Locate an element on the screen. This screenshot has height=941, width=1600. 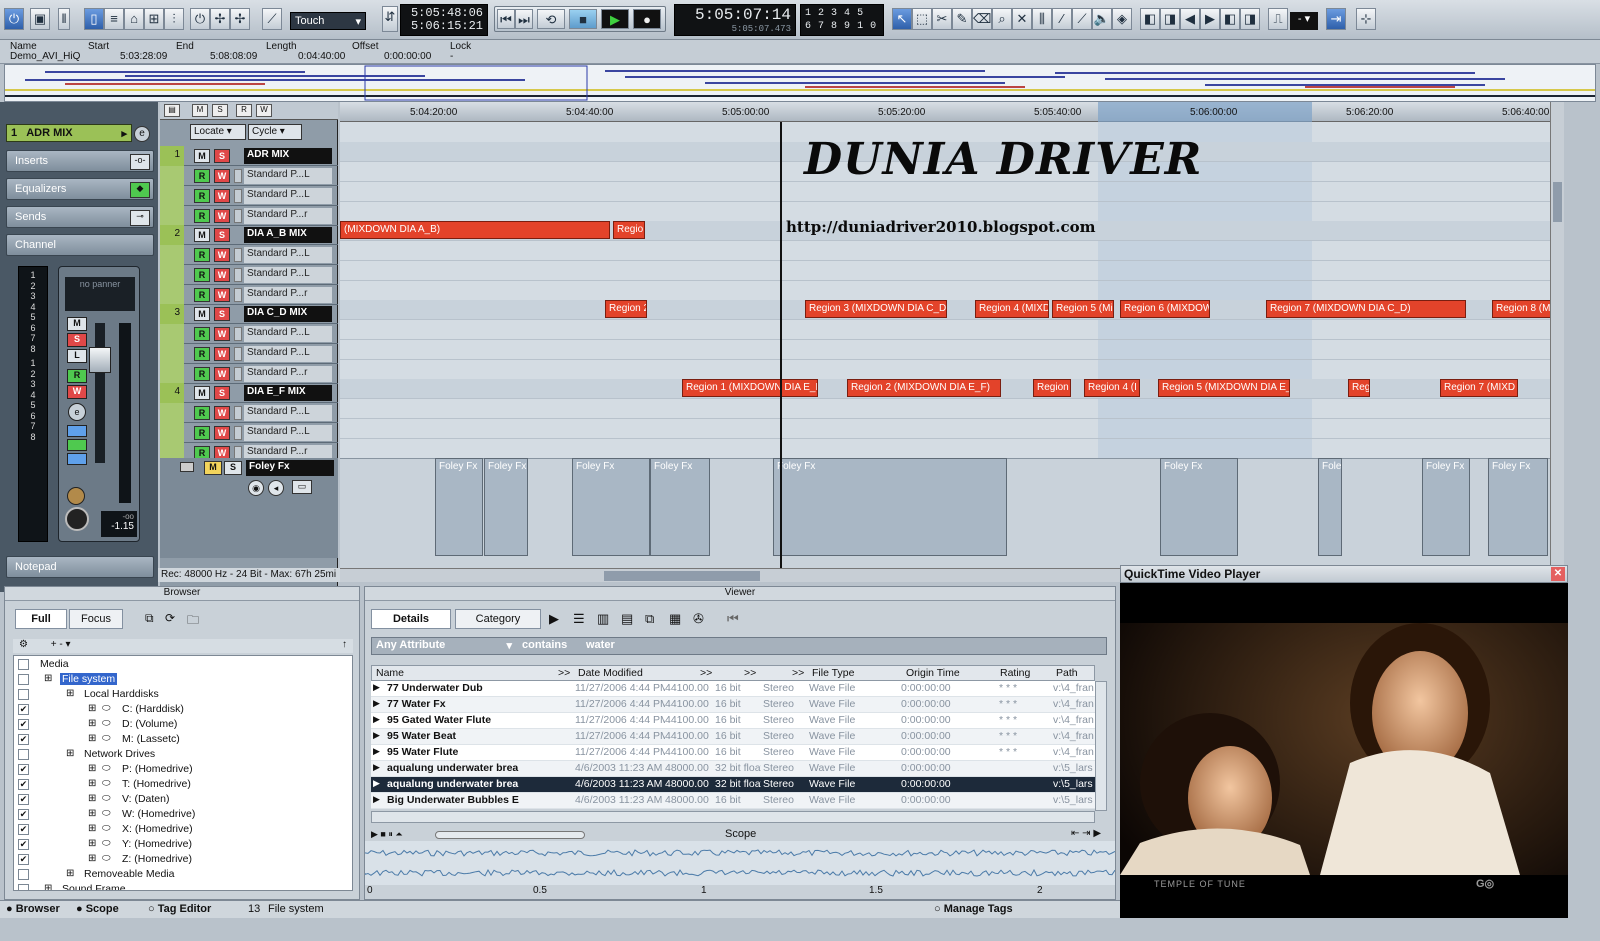
speaker-tool-icon: 🔈 is located at coordinates (1102, 19).